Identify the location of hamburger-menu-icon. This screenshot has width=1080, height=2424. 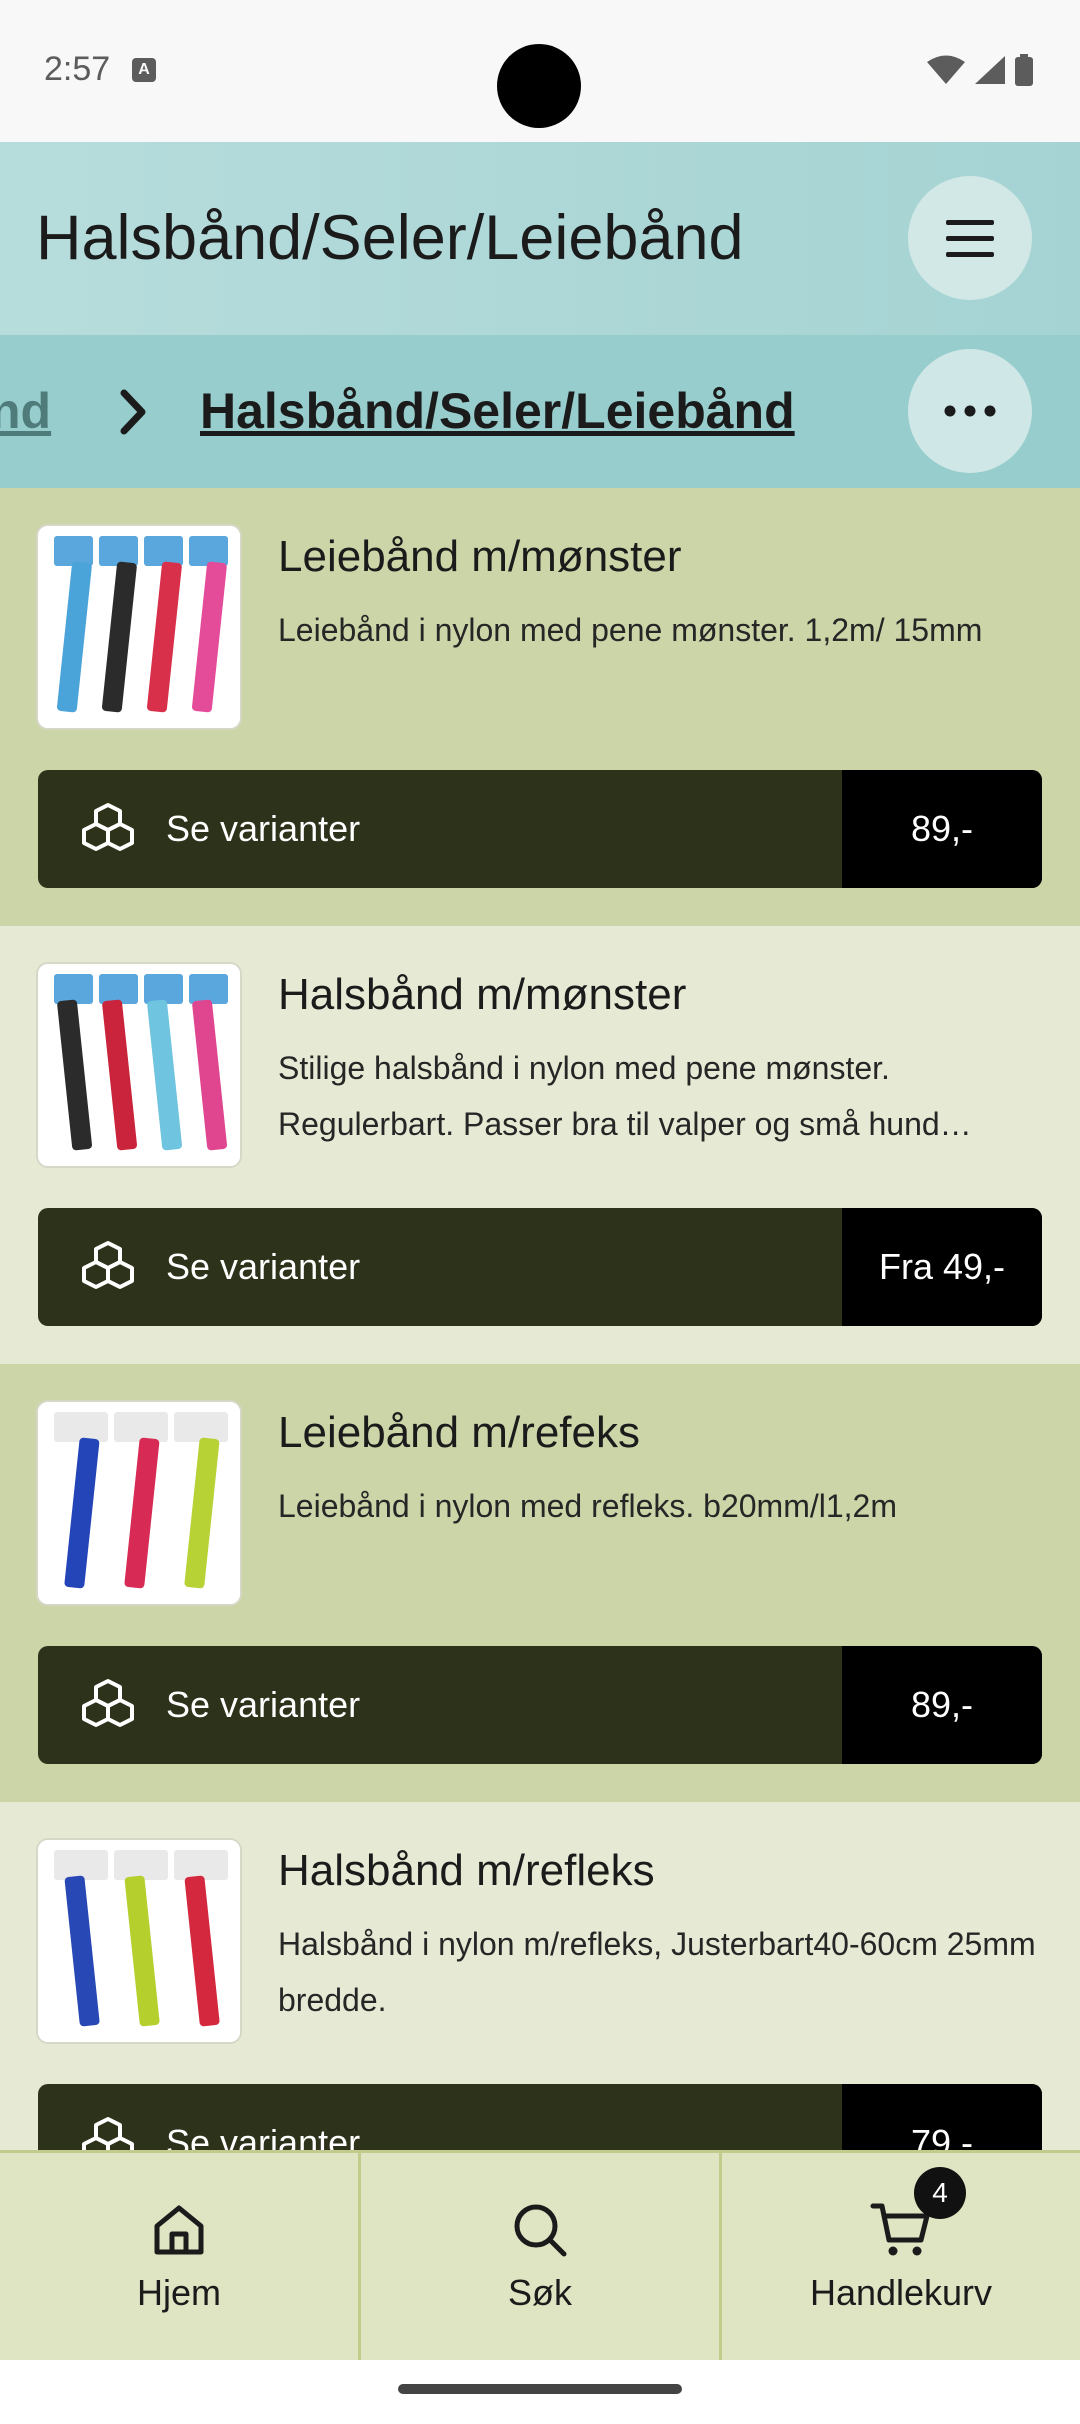
(970, 238).